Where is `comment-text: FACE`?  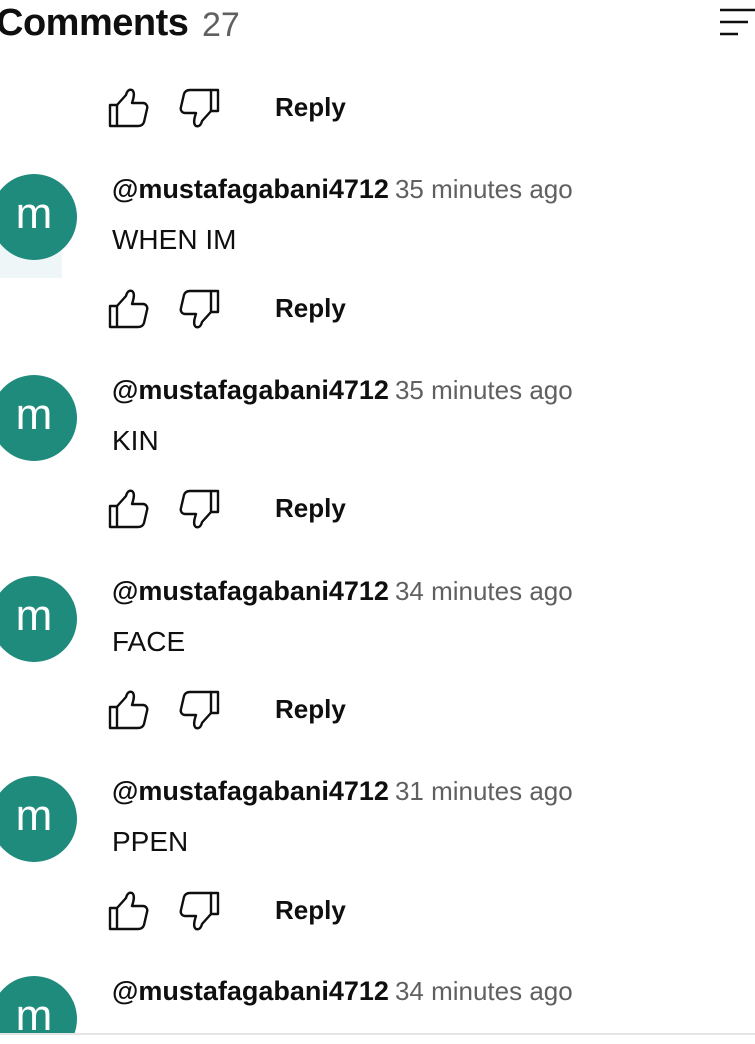 comment-text: FACE is located at coordinates (149, 641).